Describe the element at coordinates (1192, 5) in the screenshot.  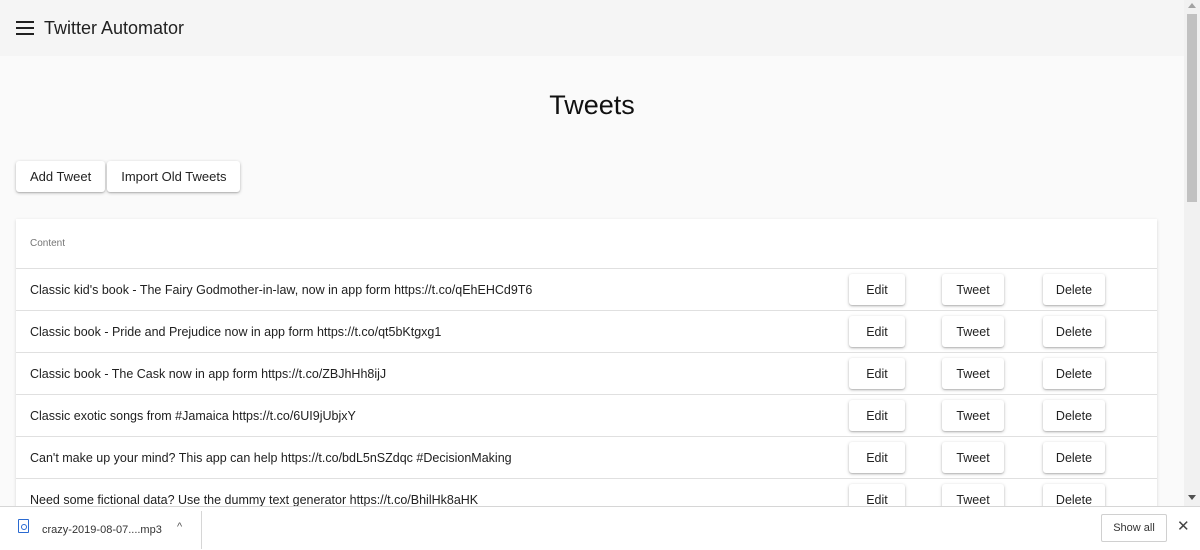
I see `scroll-up-arrow-icon` at that location.